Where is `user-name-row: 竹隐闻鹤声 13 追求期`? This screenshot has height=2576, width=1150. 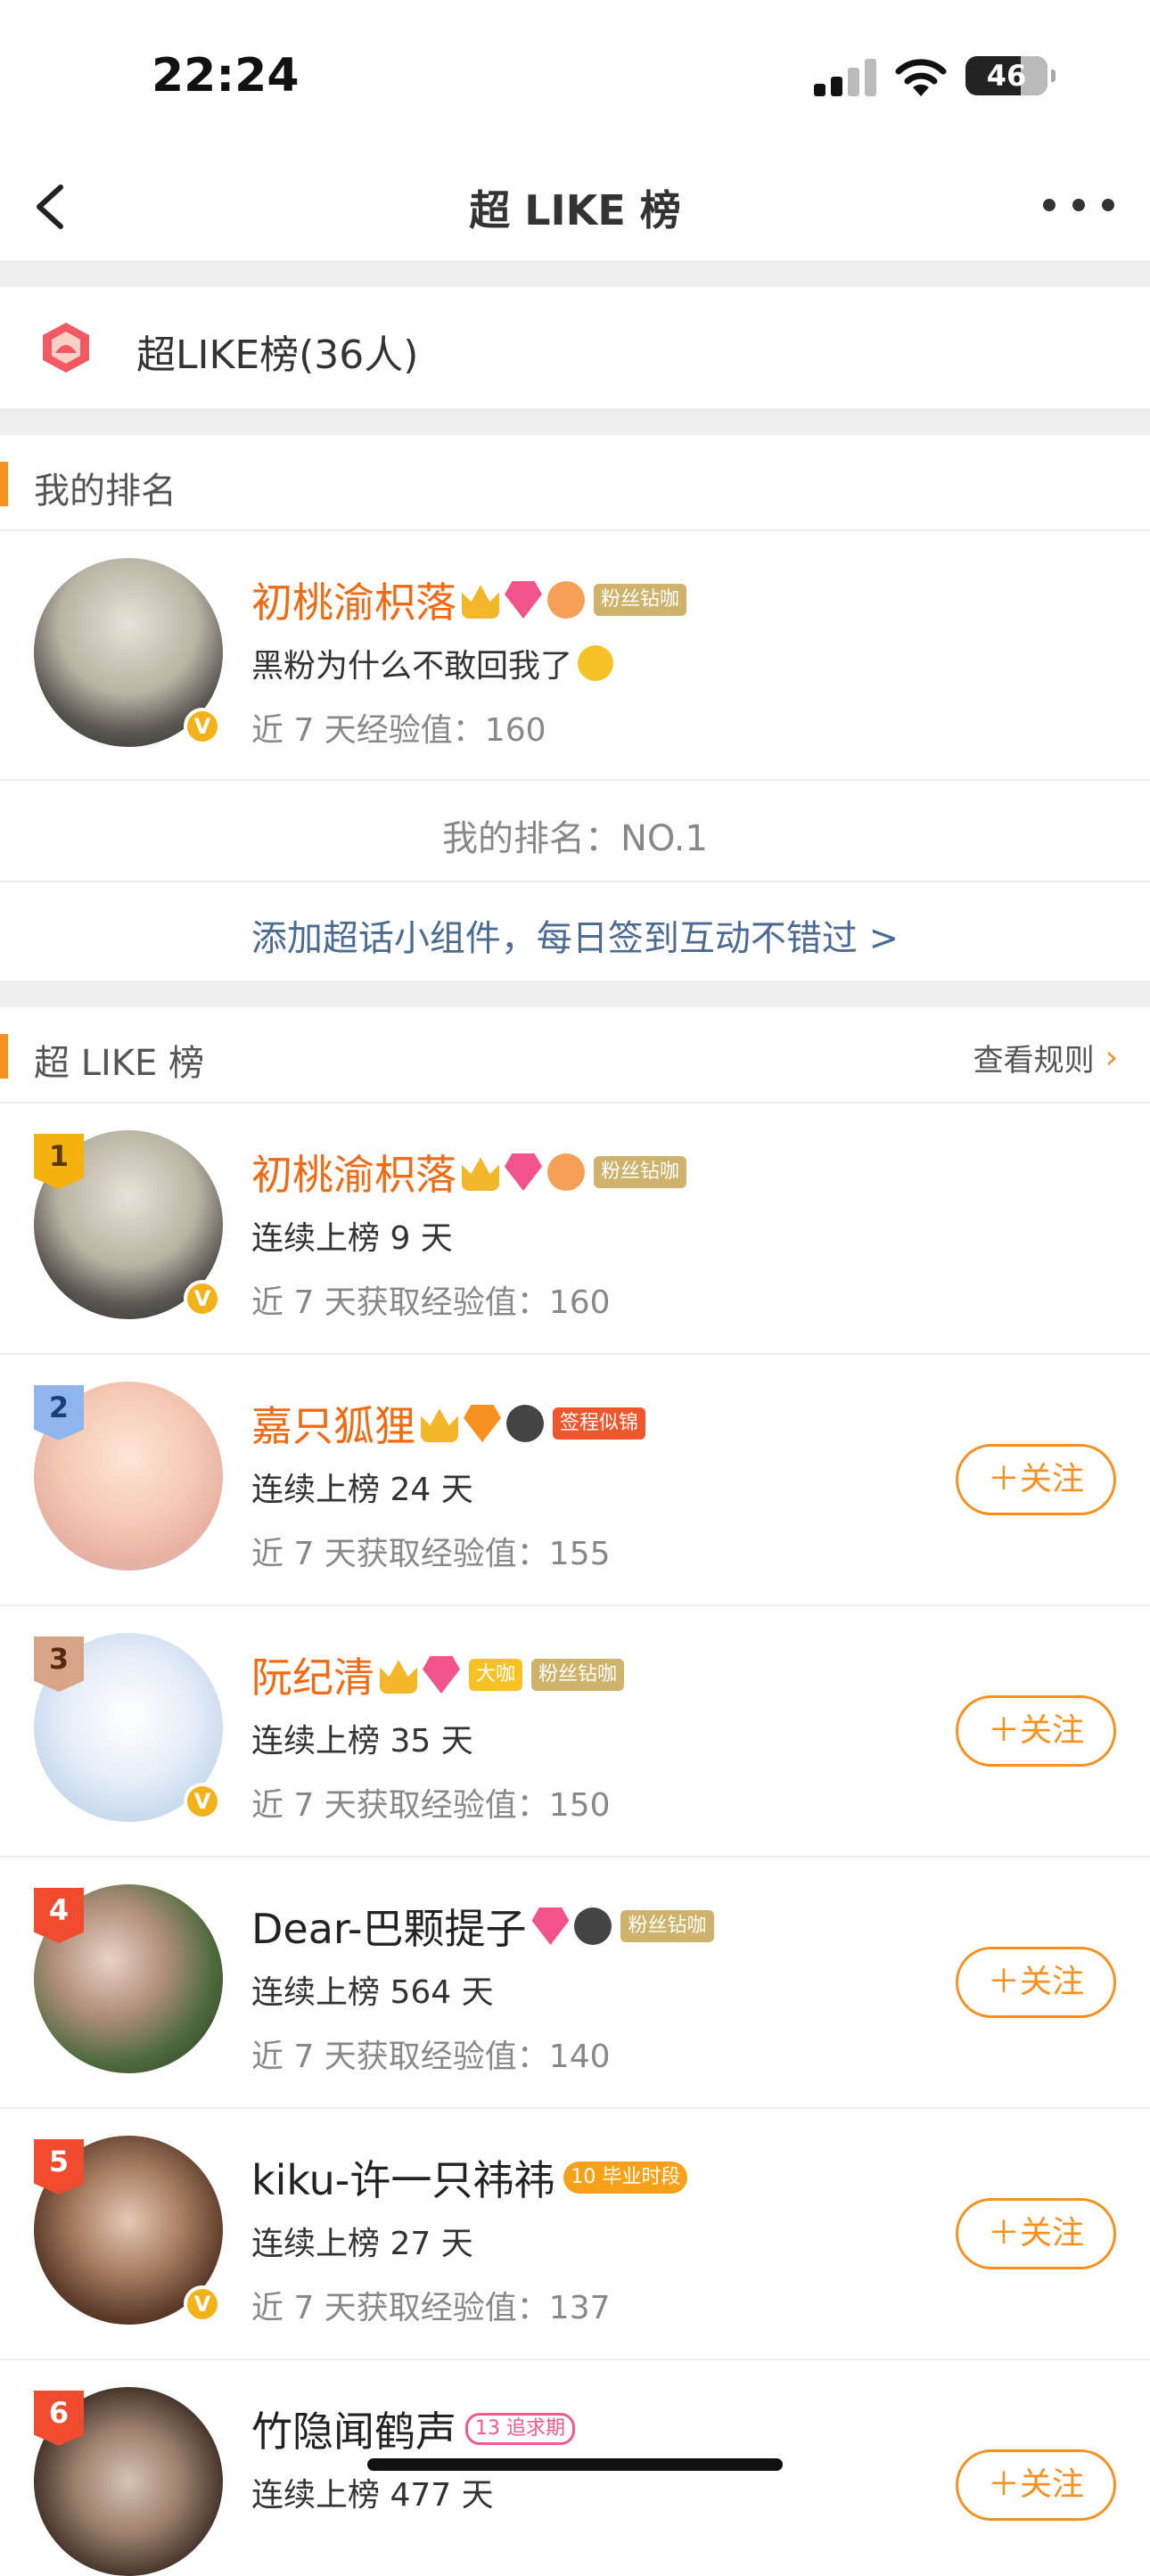 user-name-row: 竹隐闻鹤声 13 追求期 is located at coordinates (413, 2429).